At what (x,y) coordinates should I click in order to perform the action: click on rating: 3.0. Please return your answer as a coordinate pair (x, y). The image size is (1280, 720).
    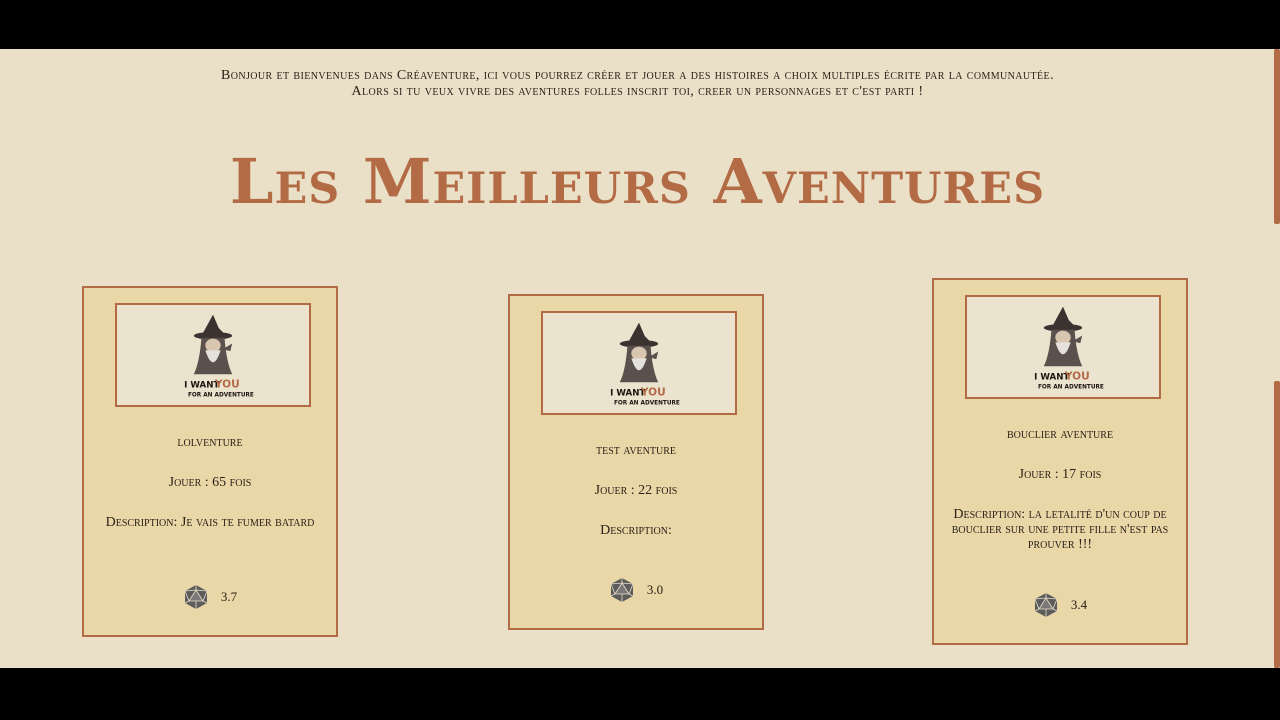
    Looking at the image, I should click on (636, 590).